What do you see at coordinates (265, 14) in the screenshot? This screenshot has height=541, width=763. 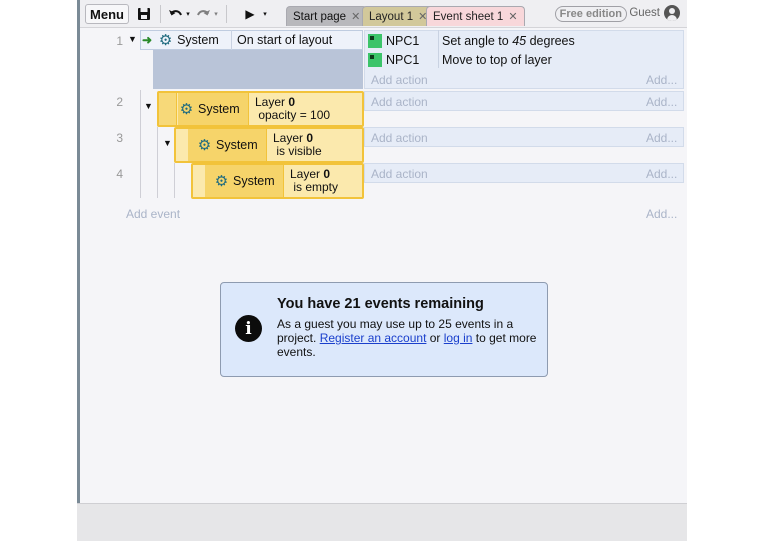 I see `play-dropdown-icon: ▾` at bounding box center [265, 14].